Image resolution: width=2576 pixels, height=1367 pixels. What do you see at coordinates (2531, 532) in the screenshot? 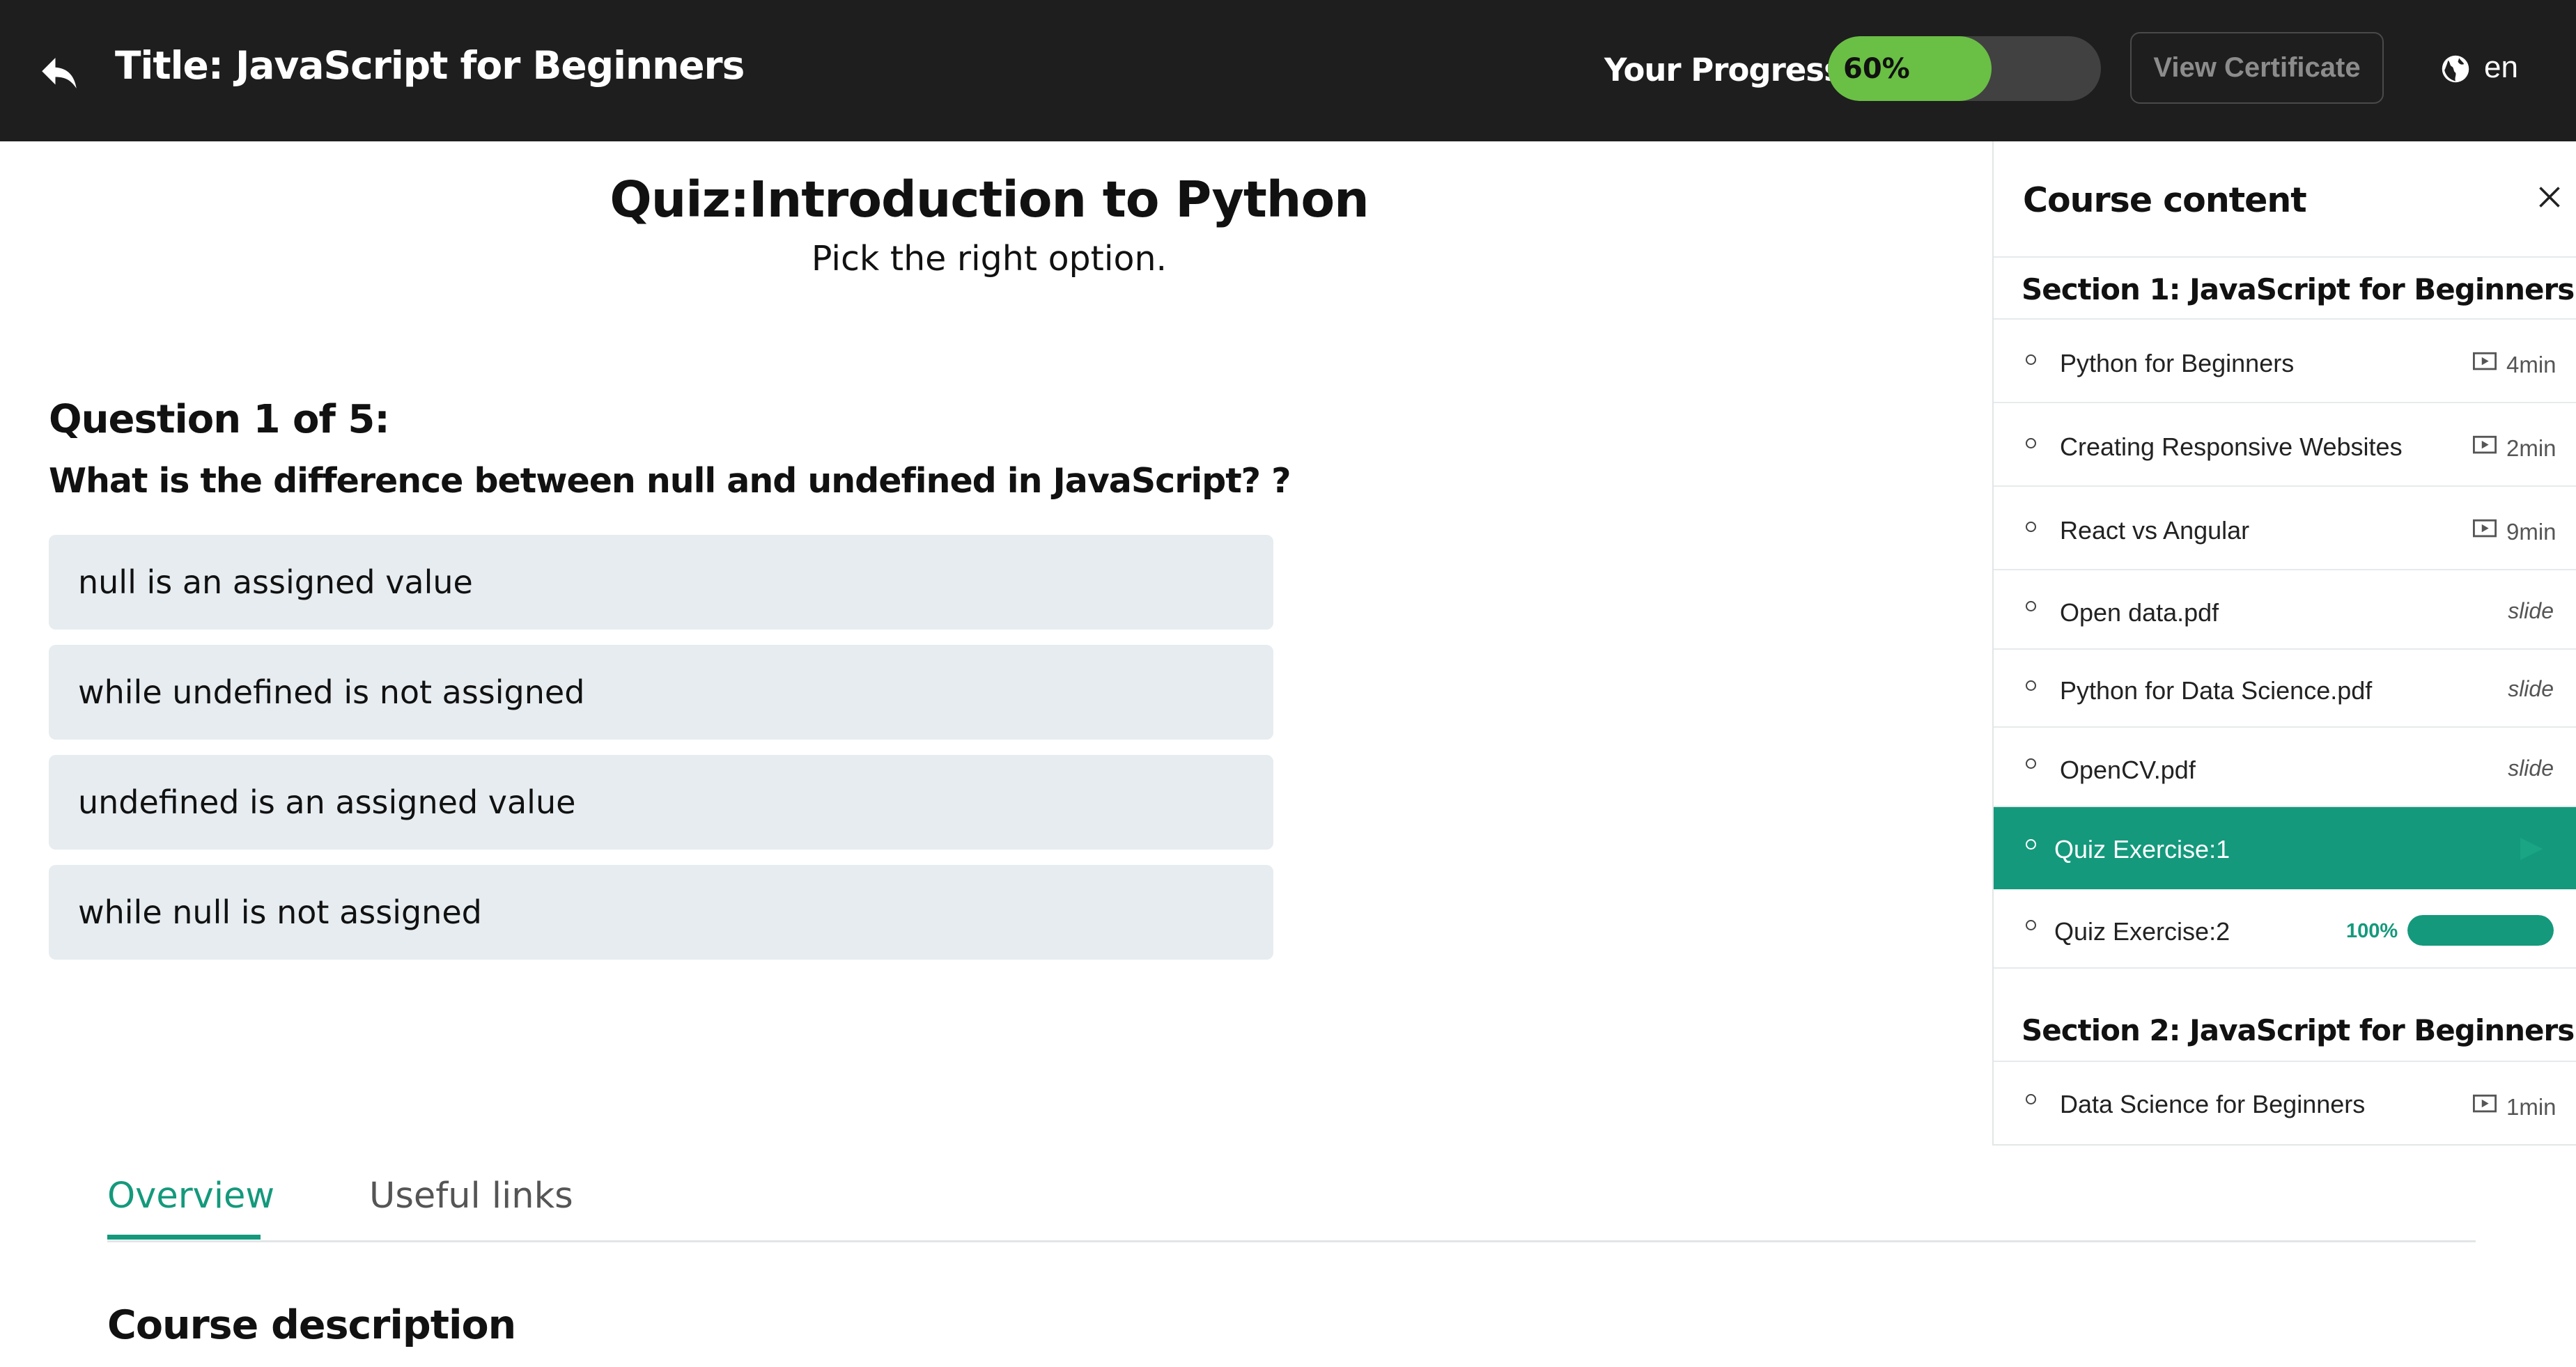
I see `lesson-duration: 9min` at bounding box center [2531, 532].